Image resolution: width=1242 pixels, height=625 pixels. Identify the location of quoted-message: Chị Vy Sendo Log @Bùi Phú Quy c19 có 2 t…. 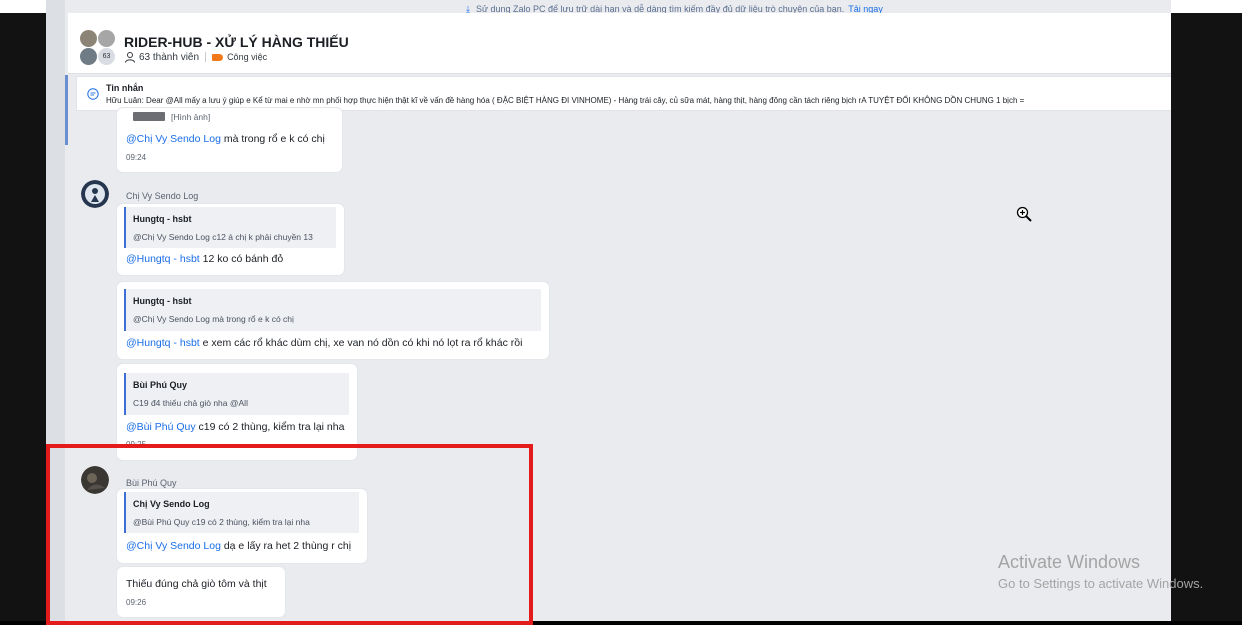
(241, 512).